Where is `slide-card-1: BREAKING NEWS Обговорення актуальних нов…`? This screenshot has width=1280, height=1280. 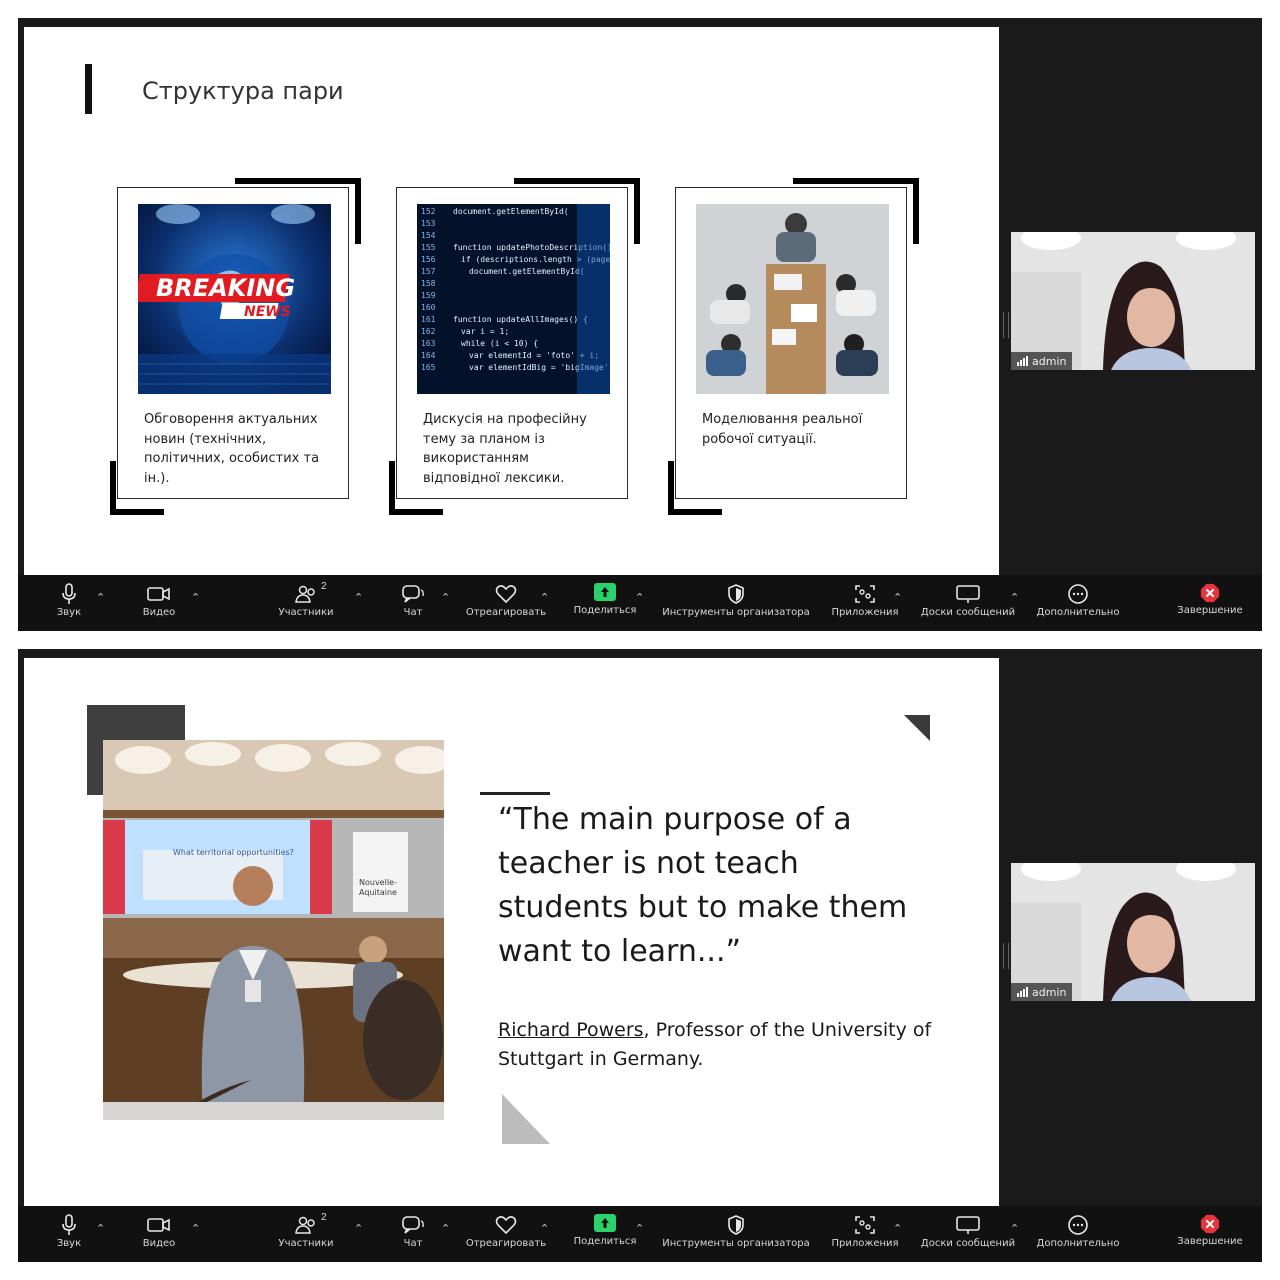 slide-card-1: BREAKING NEWS Обговорення актуальних нов… is located at coordinates (233, 343).